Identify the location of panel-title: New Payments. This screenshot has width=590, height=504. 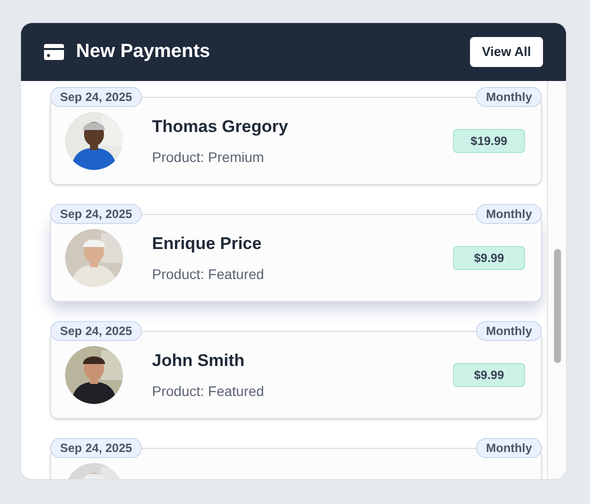
(143, 52).